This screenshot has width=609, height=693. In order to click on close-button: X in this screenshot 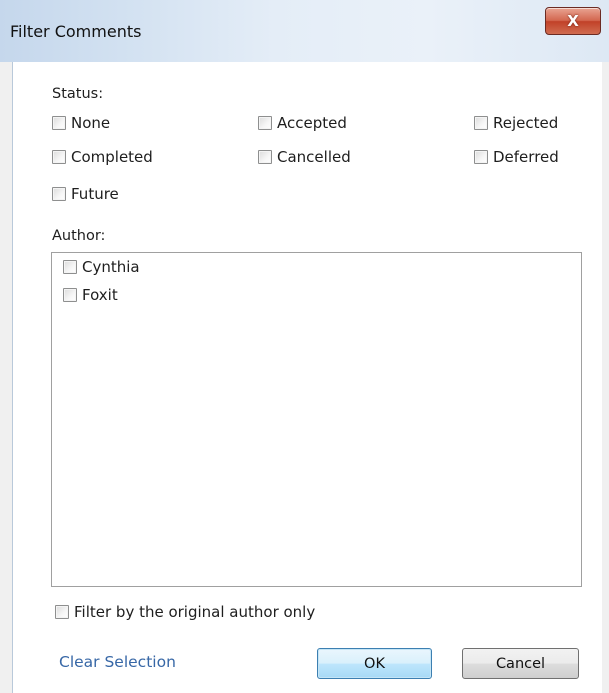, I will do `click(573, 21)`.